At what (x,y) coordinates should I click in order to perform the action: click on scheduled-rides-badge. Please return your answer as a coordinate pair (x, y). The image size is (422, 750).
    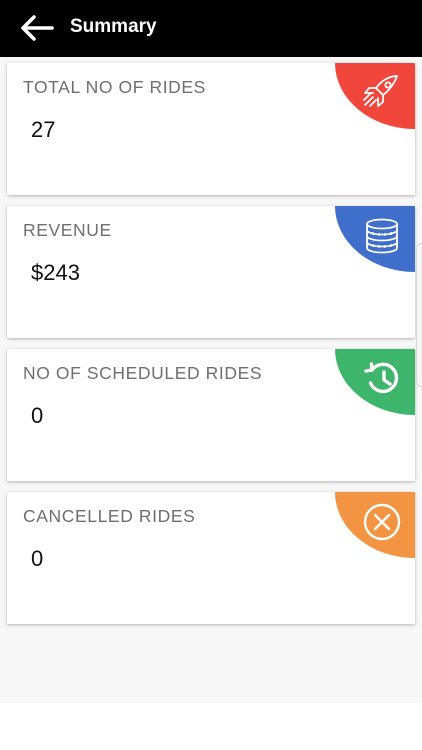
    Looking at the image, I should click on (375, 382).